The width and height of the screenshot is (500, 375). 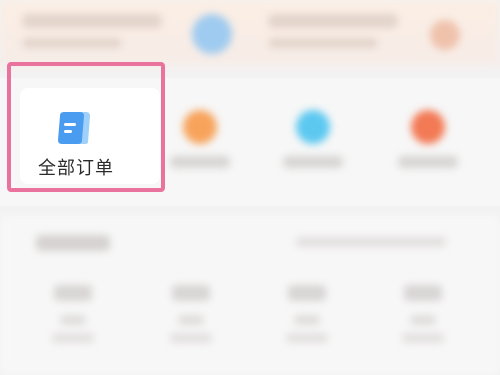 I want to click on banner-arrow-icon, so click(x=445, y=35).